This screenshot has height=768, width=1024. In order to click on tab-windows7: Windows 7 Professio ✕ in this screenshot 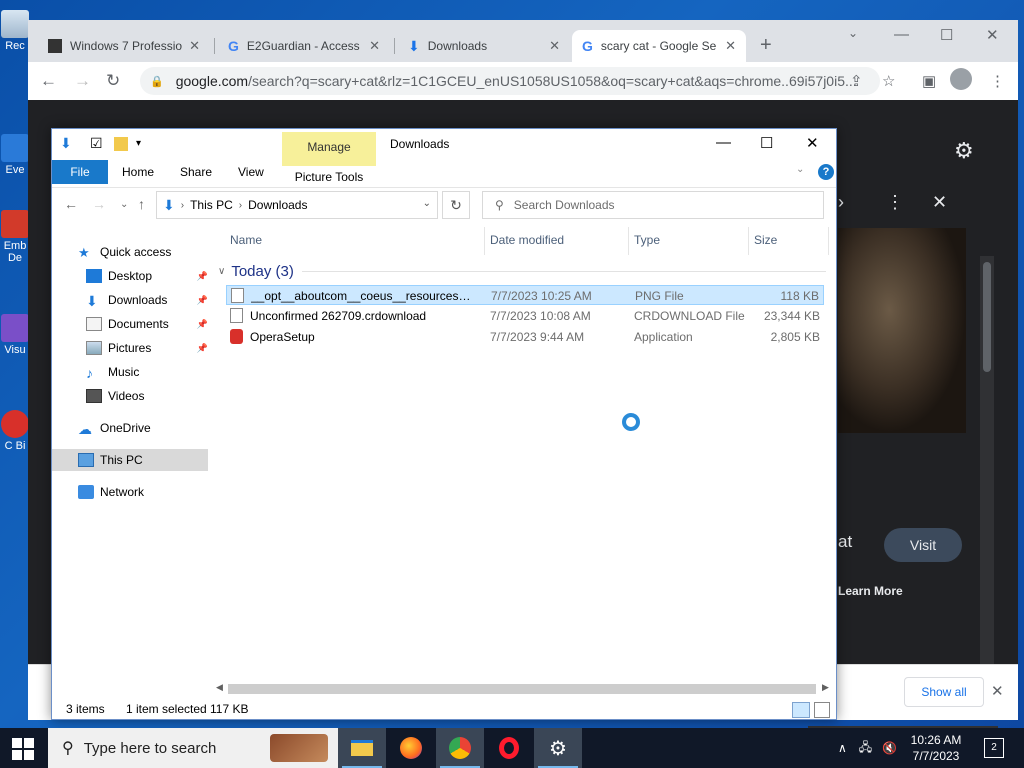, I will do `click(124, 46)`.